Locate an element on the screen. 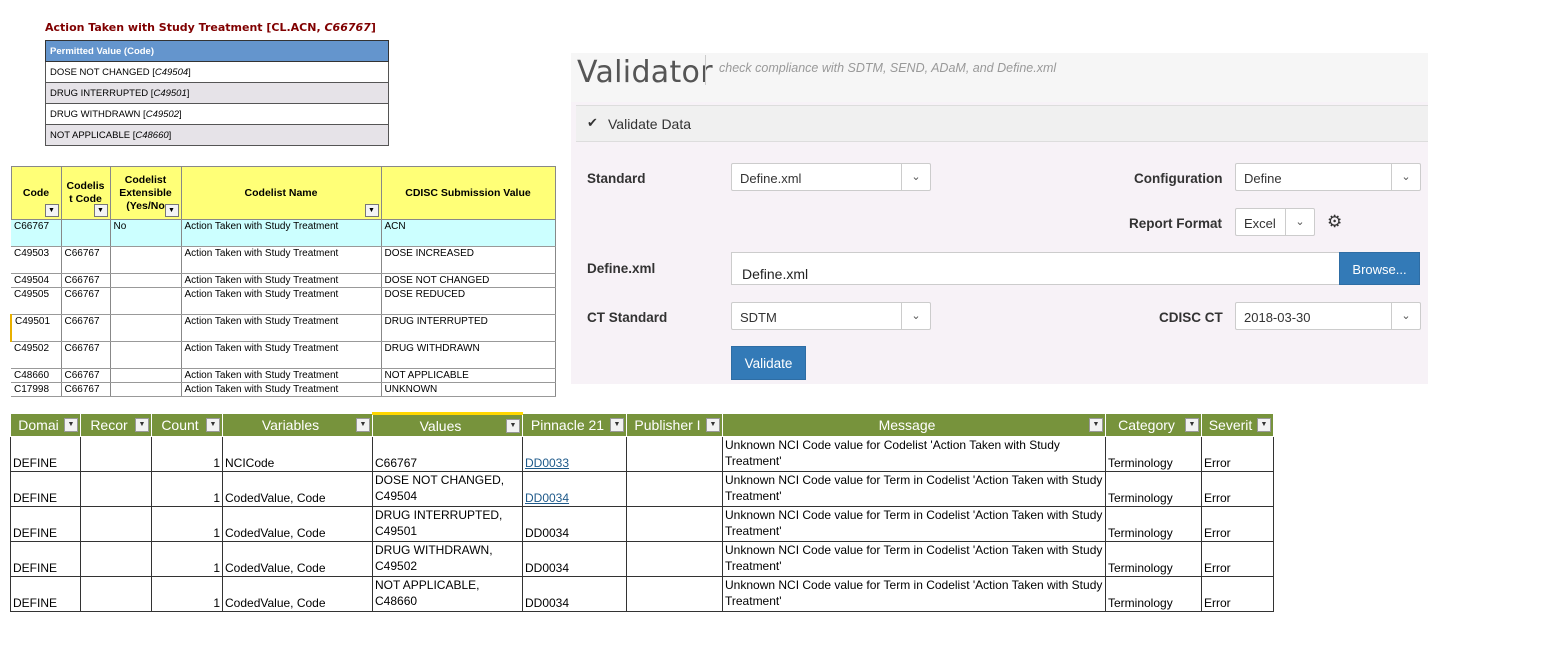 The height and width of the screenshot is (669, 1558). report-col-header: Message ▼ is located at coordinates (914, 425).